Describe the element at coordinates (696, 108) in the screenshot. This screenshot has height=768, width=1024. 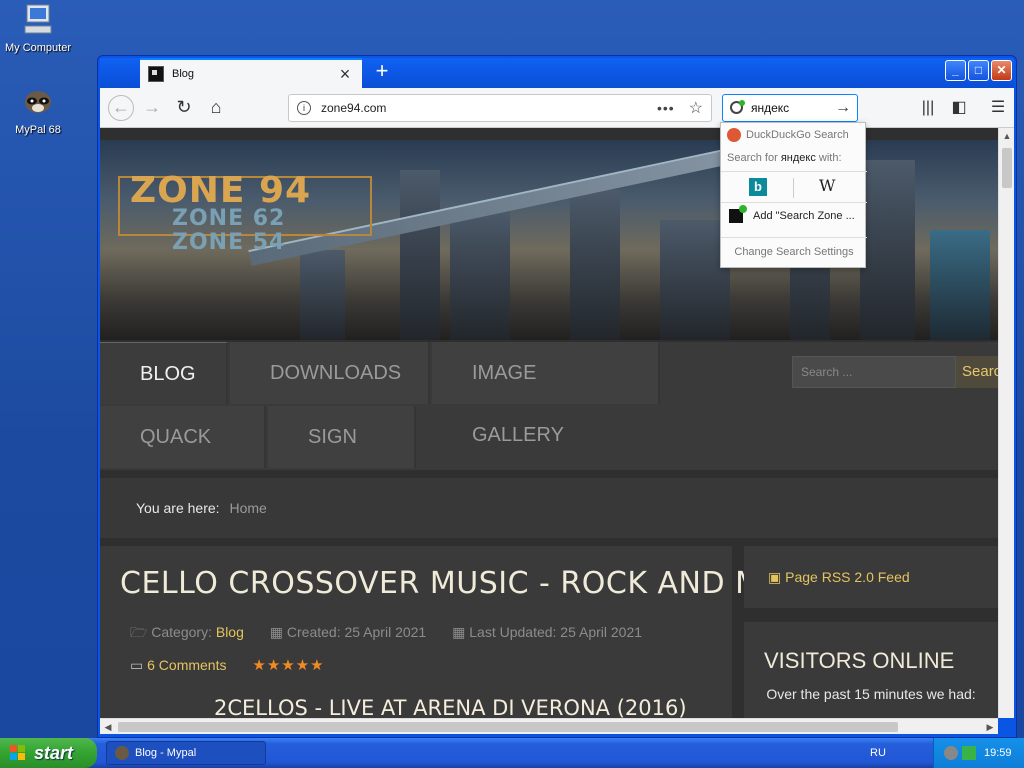
I see `bookmark-star-icon: ☆` at that location.